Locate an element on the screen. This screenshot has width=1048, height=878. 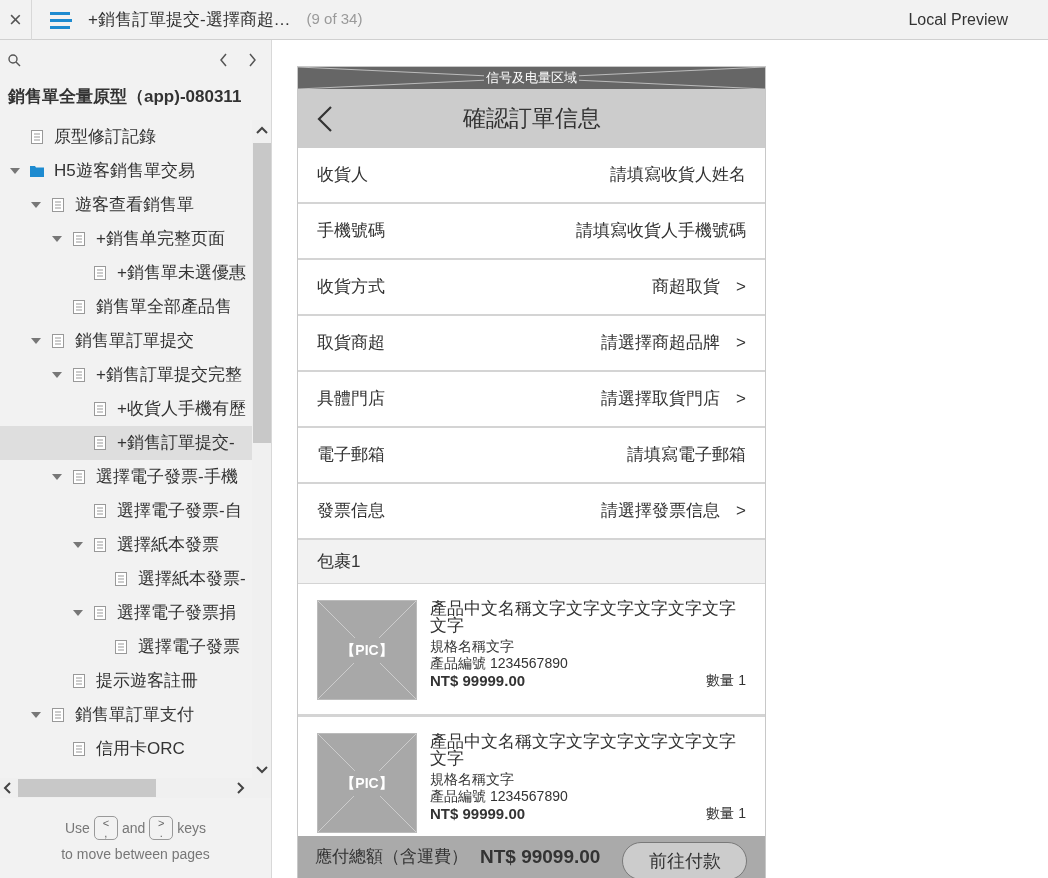
tree-item-label: 銷售單全部產品售 is located at coordinates (164, 307).